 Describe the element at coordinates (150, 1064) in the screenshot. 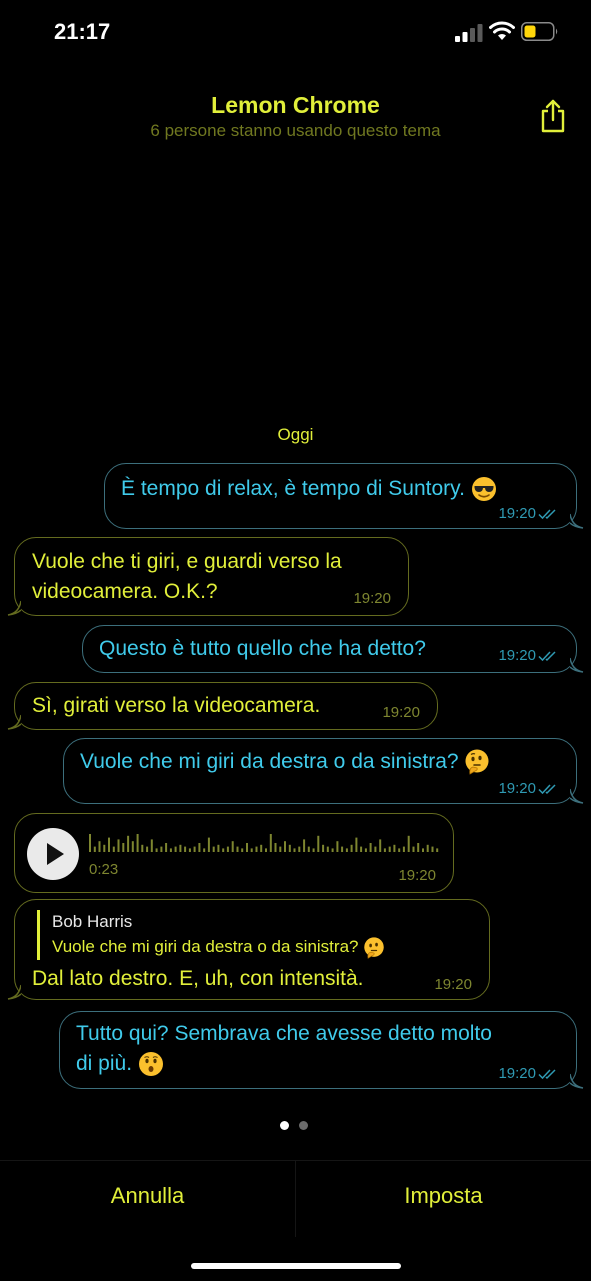

I see `hushed-face-icon` at that location.